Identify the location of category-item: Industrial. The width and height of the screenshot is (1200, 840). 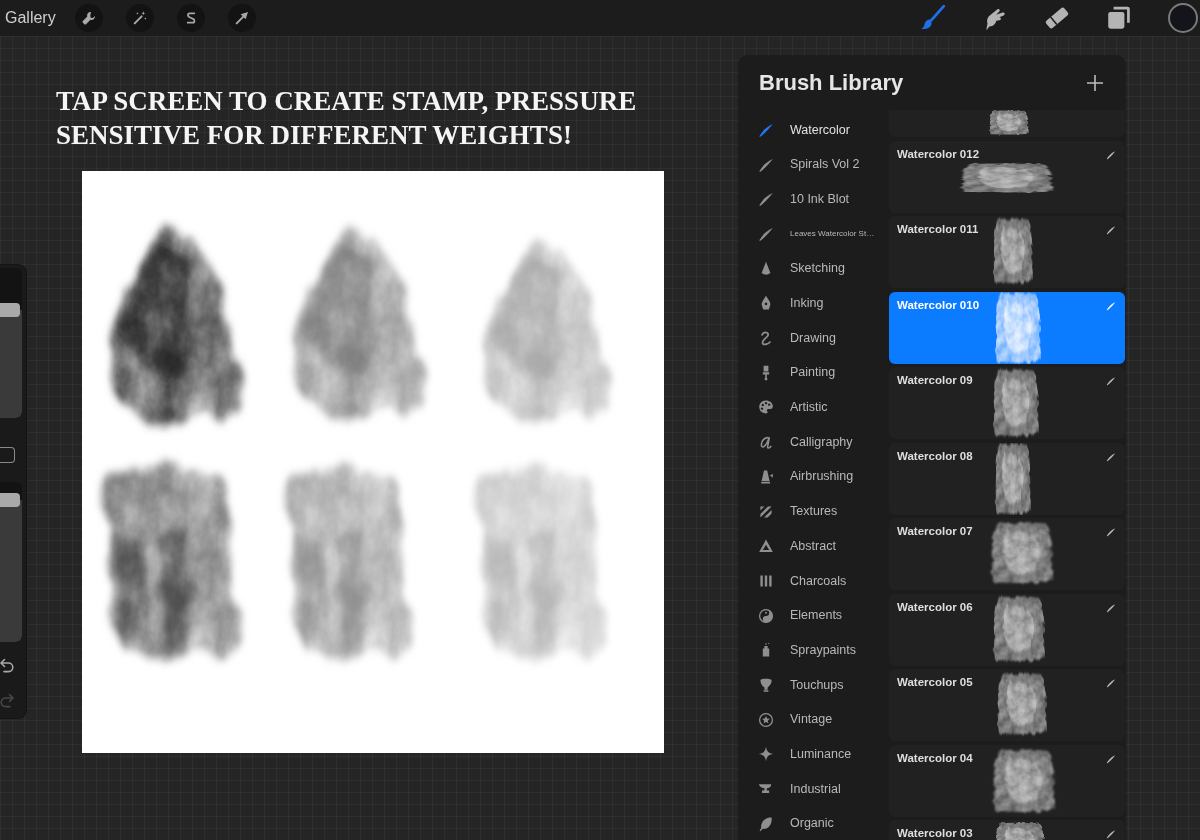
(813, 789).